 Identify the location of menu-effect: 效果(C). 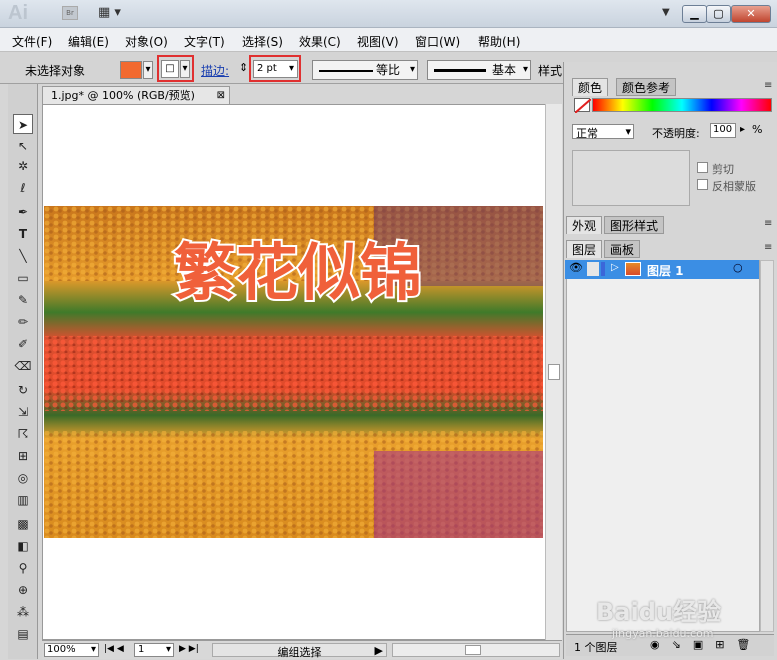
(320, 41).